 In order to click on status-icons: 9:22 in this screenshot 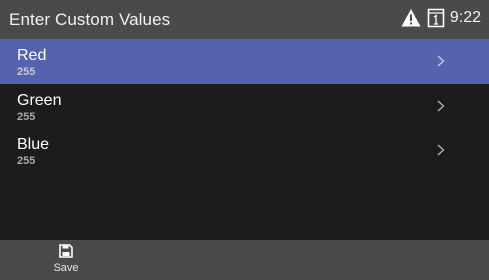, I will do `click(441, 18)`.